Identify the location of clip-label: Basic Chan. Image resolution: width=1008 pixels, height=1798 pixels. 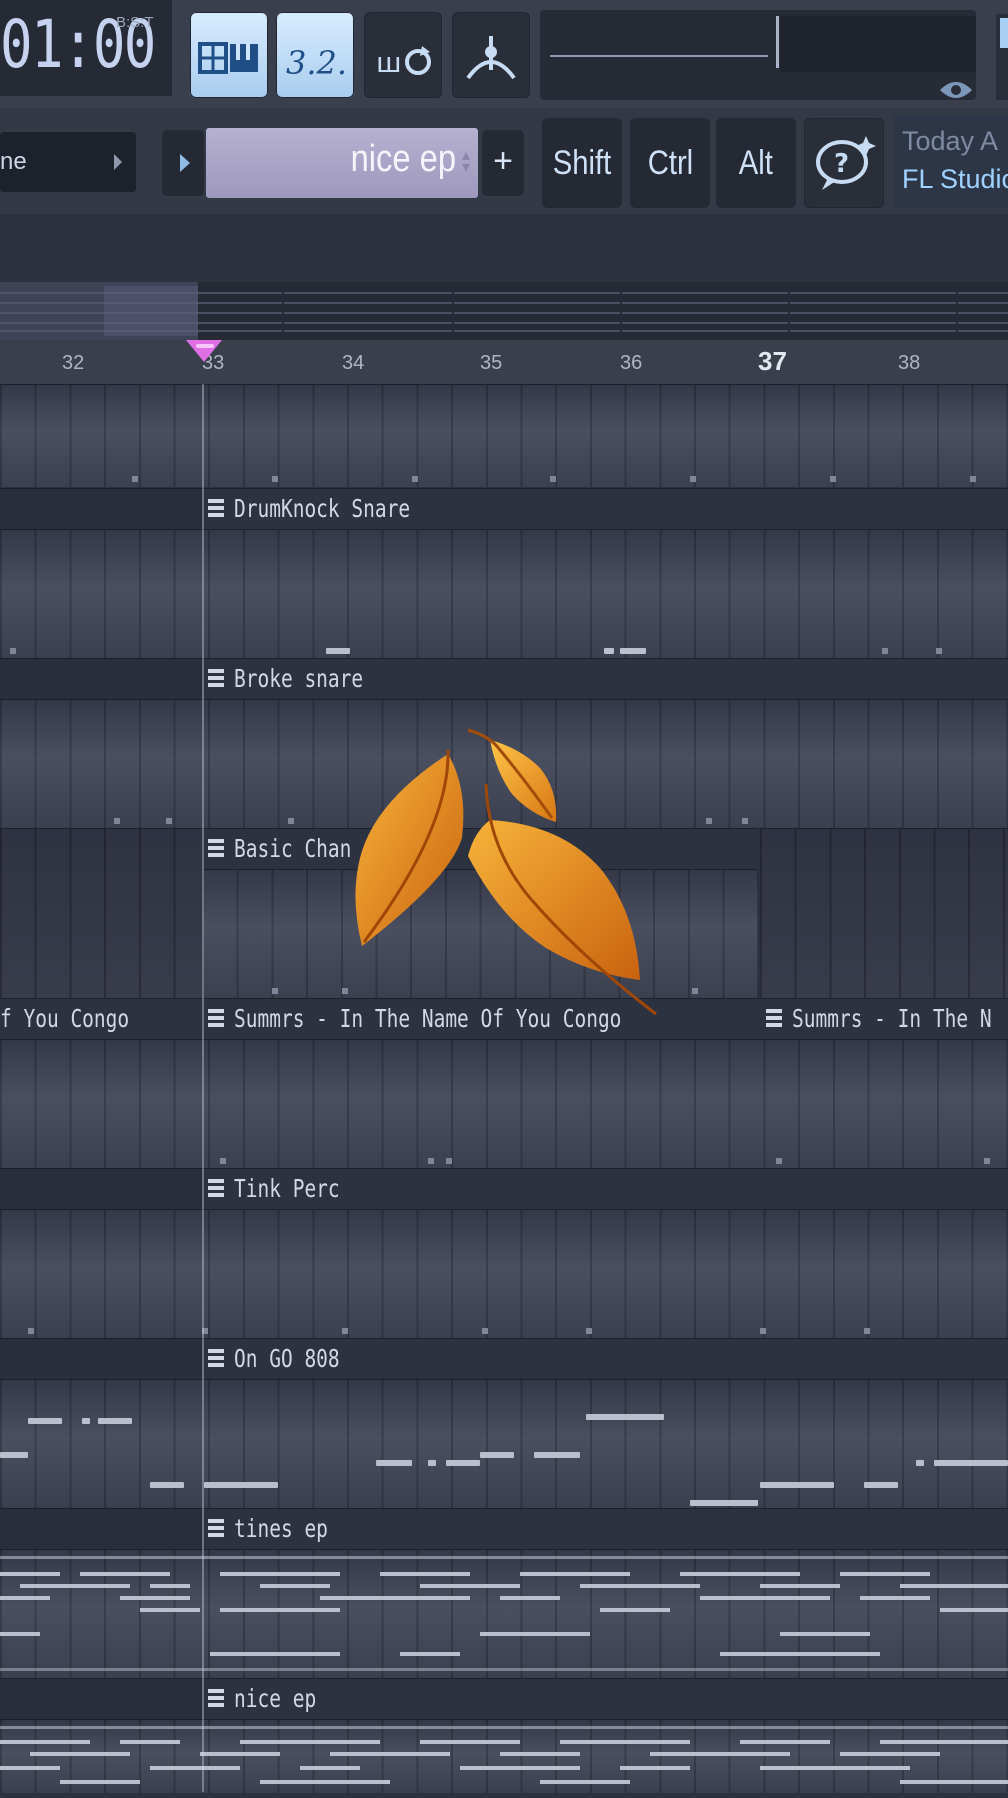
(293, 848).